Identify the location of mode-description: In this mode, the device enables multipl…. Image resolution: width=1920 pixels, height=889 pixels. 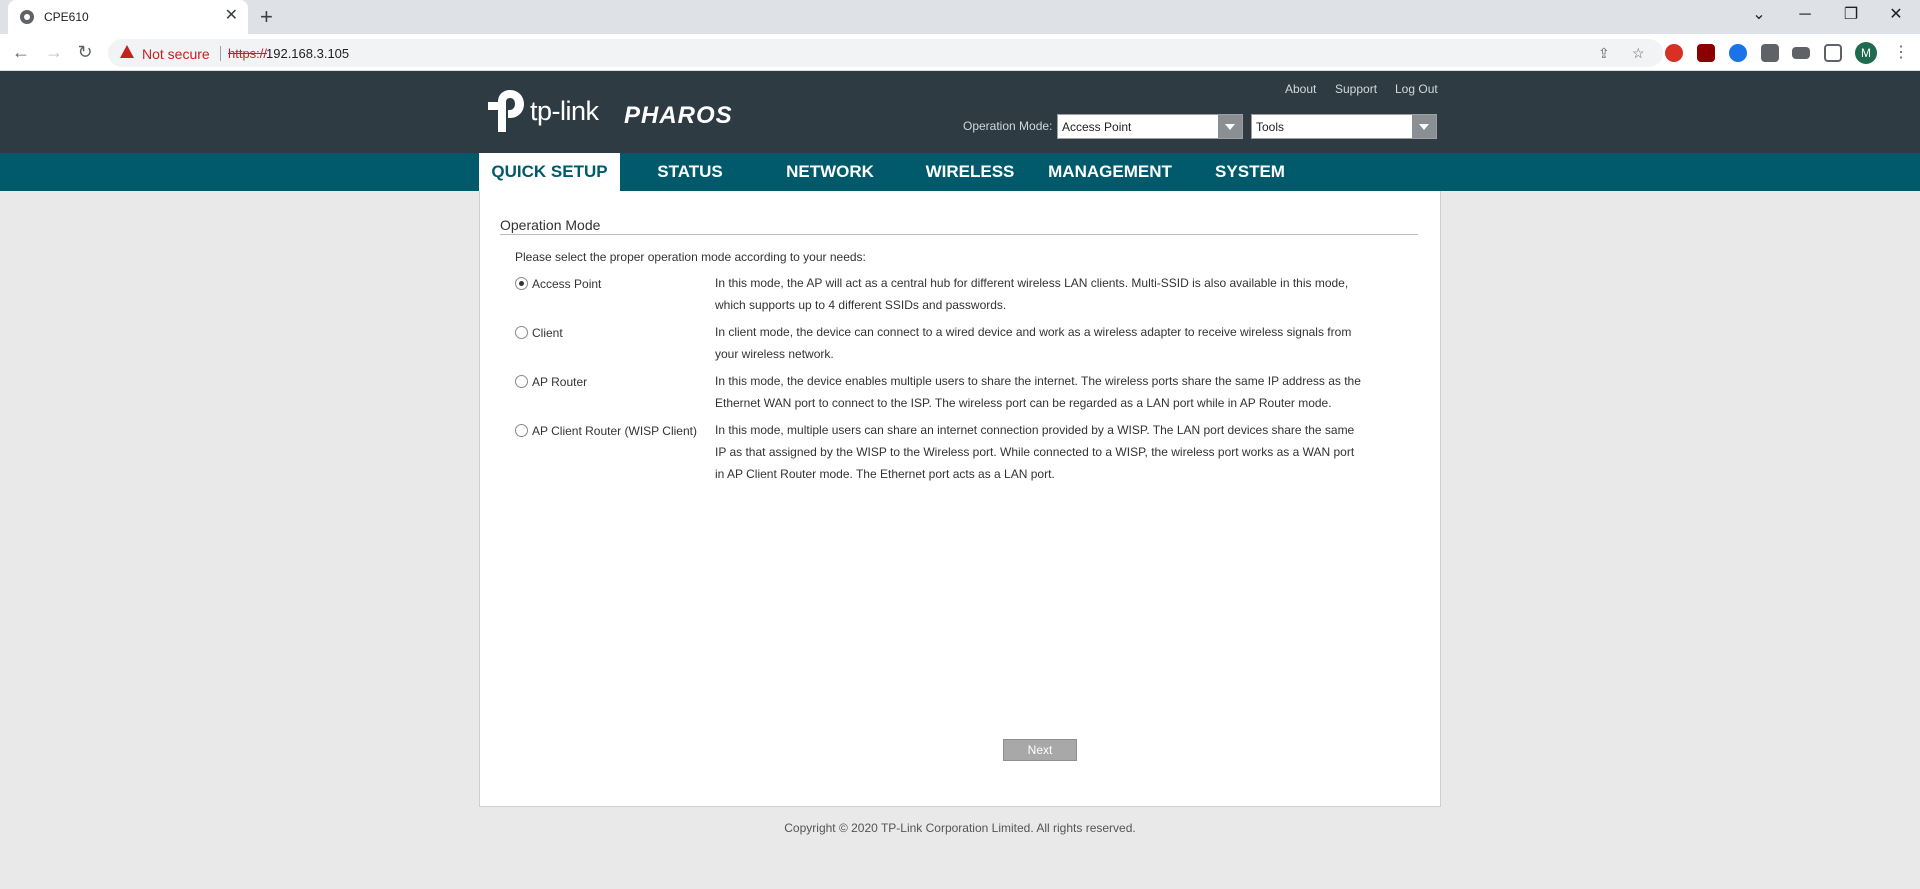
(1038, 392).